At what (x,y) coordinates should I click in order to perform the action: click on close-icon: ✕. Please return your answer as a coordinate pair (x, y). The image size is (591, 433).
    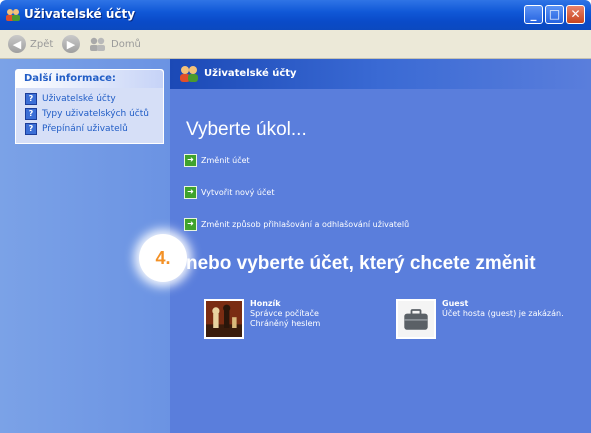
    Looking at the image, I should click on (575, 14).